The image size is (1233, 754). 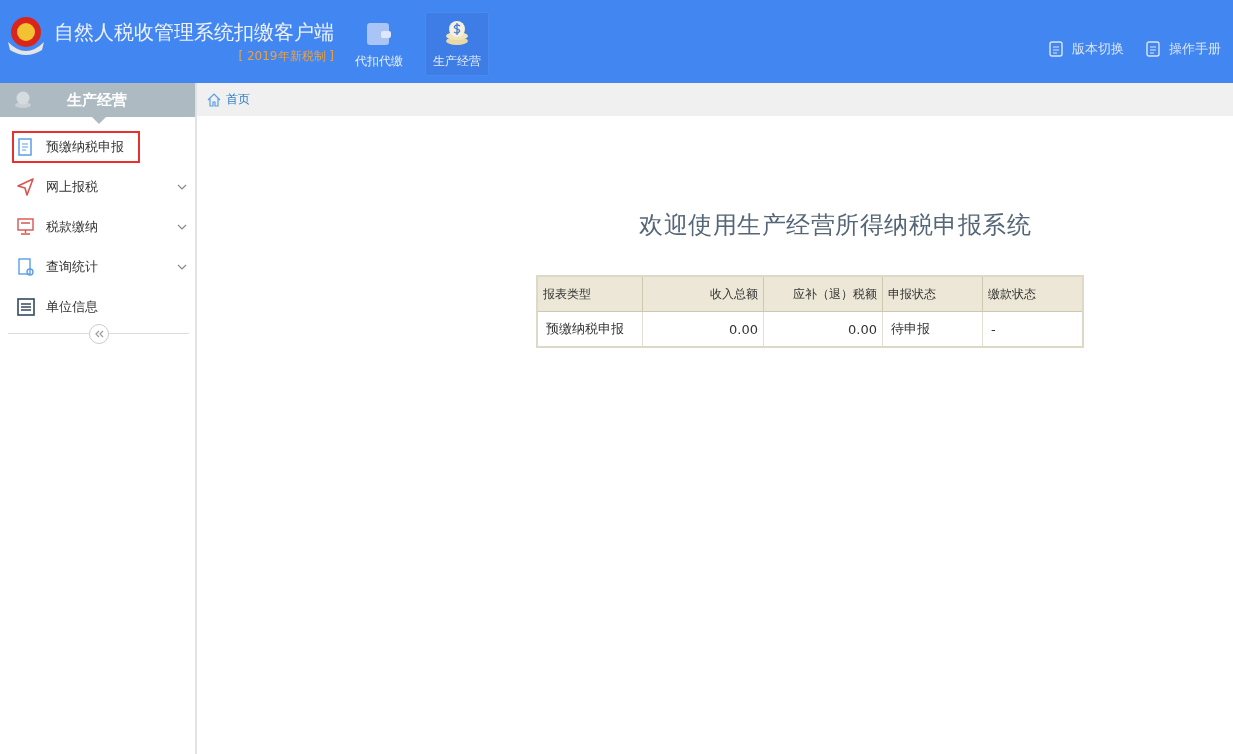 What do you see at coordinates (214, 99) in the screenshot?
I see `home-icon` at bounding box center [214, 99].